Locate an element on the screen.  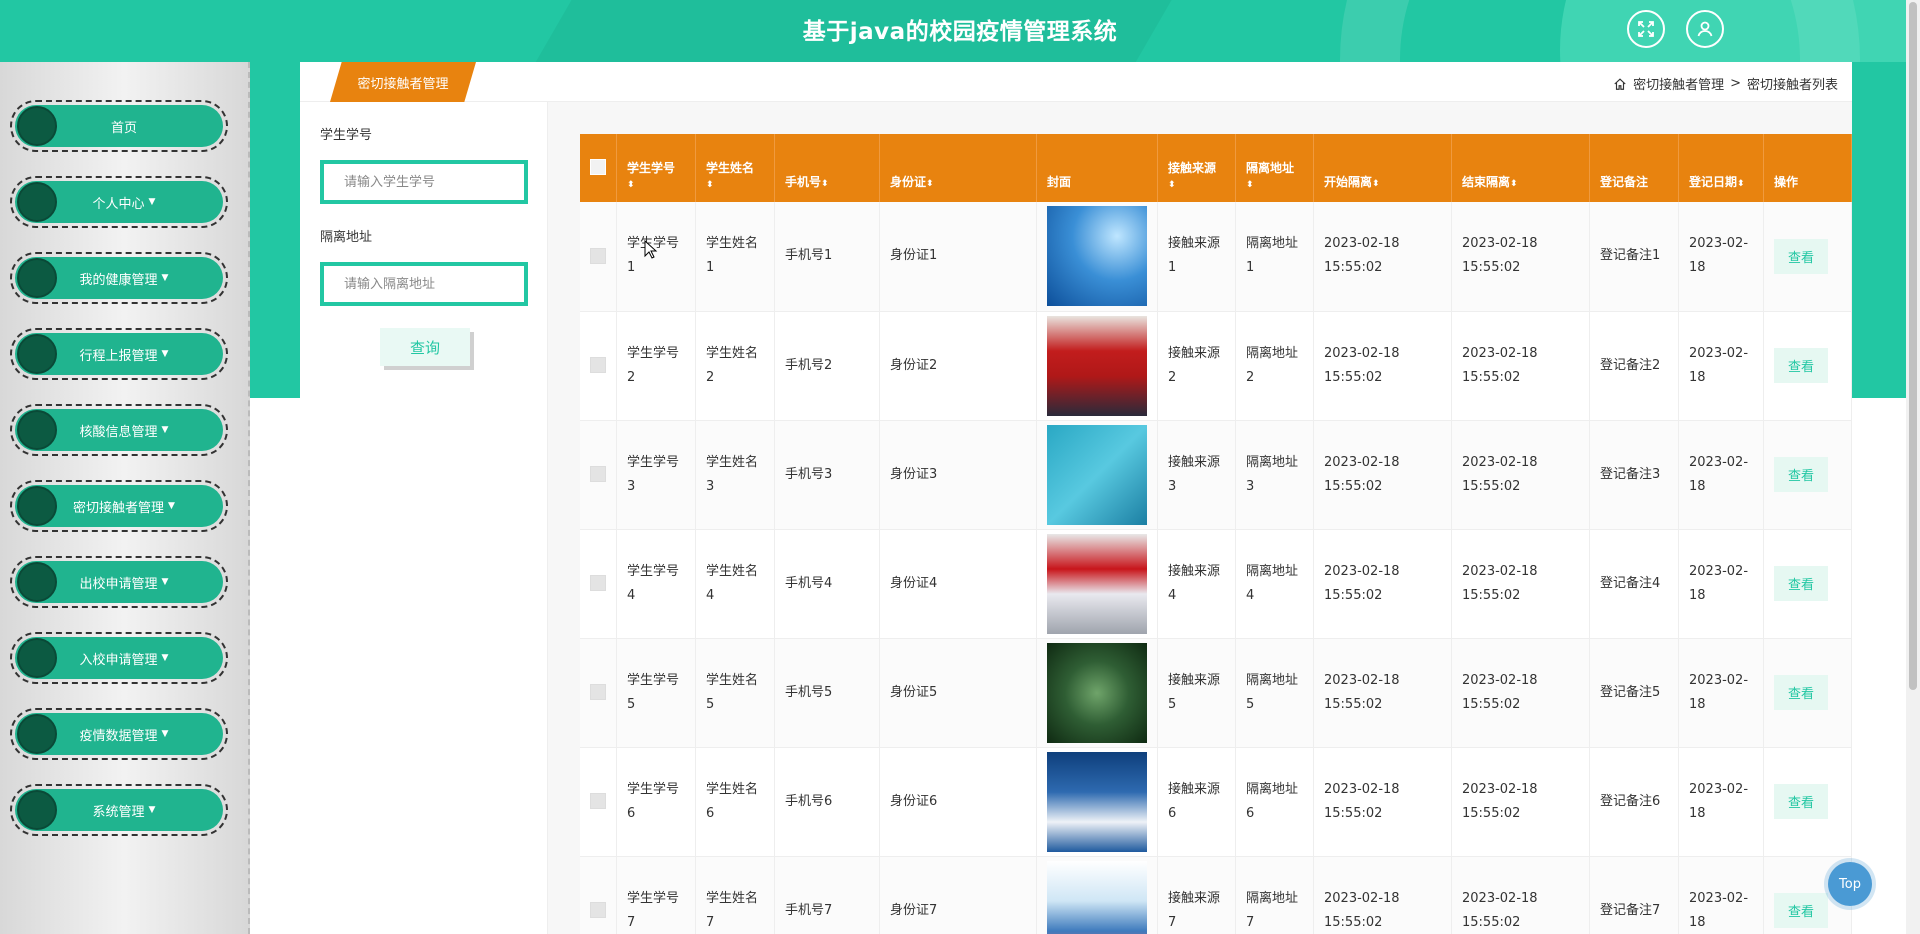
col-address: 隔离地址 ⬍ is located at coordinates (1274, 168).